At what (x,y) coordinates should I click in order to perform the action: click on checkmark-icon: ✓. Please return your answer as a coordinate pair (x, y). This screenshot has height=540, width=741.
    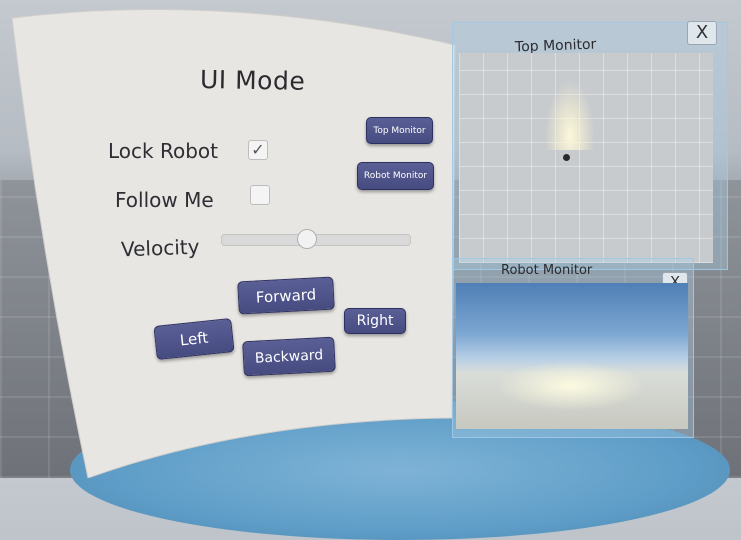
    Looking at the image, I should click on (258, 149).